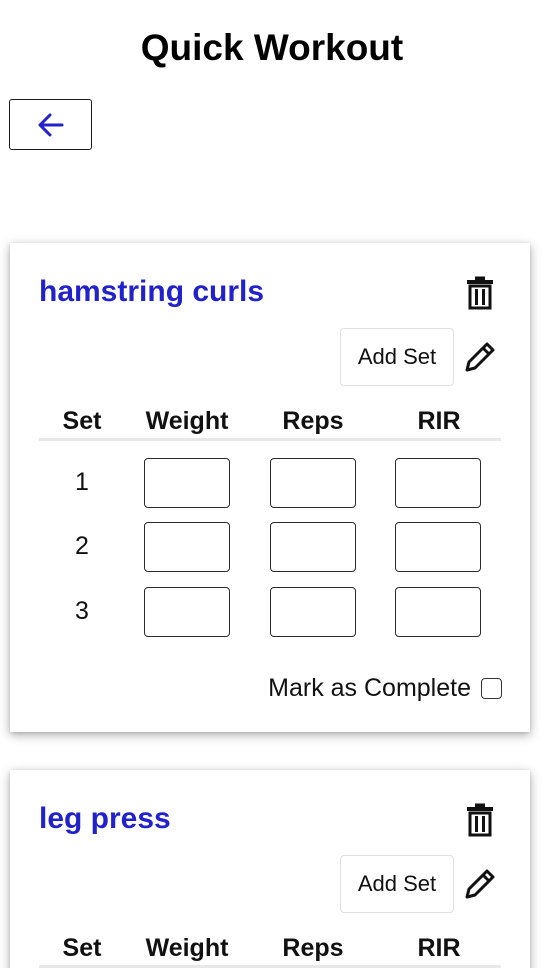 The height and width of the screenshot is (968, 544). I want to click on set-row: 2, so click(270, 547).